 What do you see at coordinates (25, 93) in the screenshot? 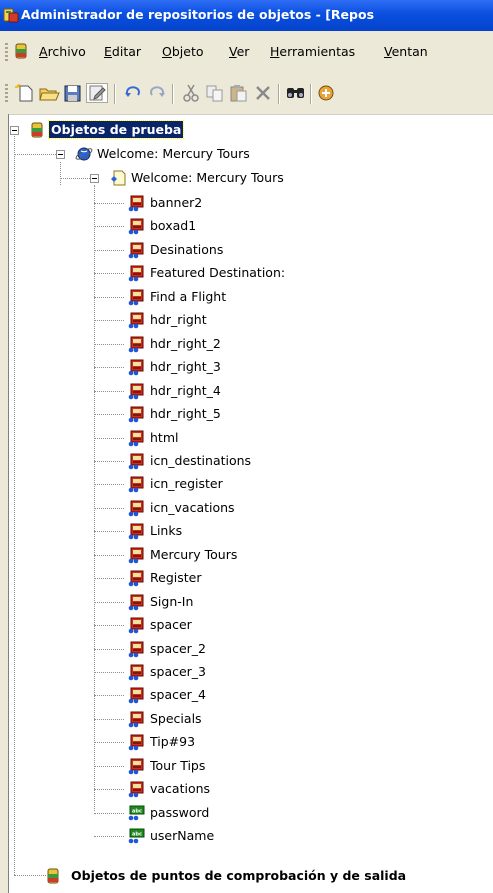
I see `new-icon` at bounding box center [25, 93].